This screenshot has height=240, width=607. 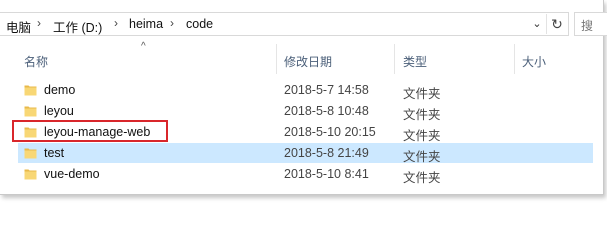 What do you see at coordinates (77, 26) in the screenshot?
I see `breadcrumb-item-drive: 工作 (D:)` at bounding box center [77, 26].